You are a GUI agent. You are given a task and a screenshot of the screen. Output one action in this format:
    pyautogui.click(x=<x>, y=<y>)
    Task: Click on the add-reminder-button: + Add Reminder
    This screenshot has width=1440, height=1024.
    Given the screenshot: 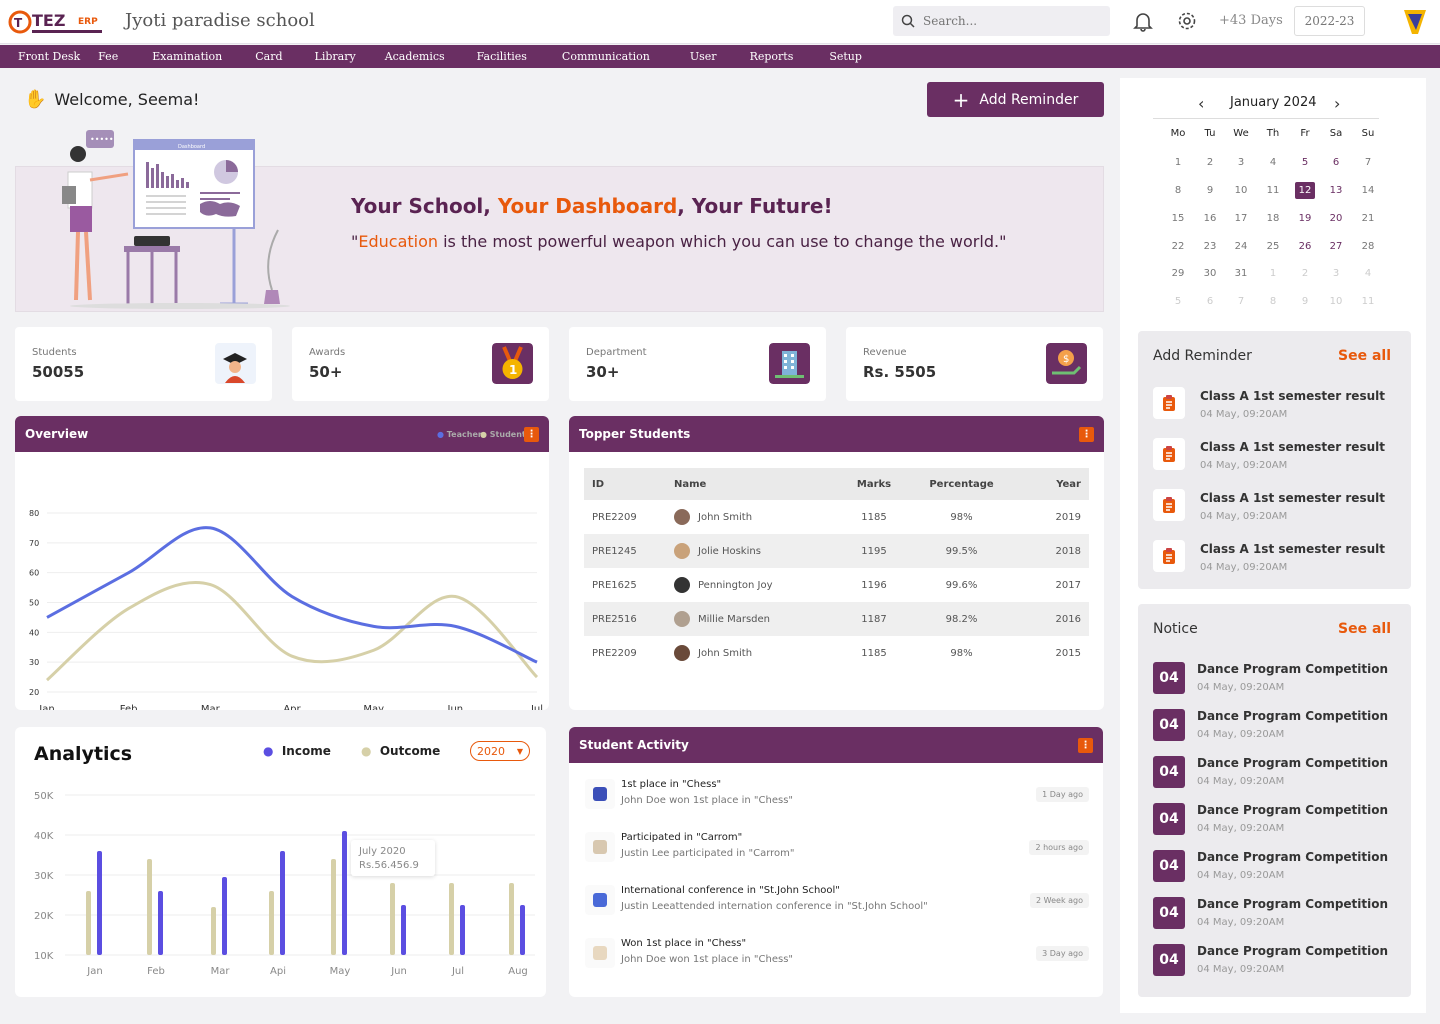 What is the action you would take?
    pyautogui.click(x=1015, y=99)
    